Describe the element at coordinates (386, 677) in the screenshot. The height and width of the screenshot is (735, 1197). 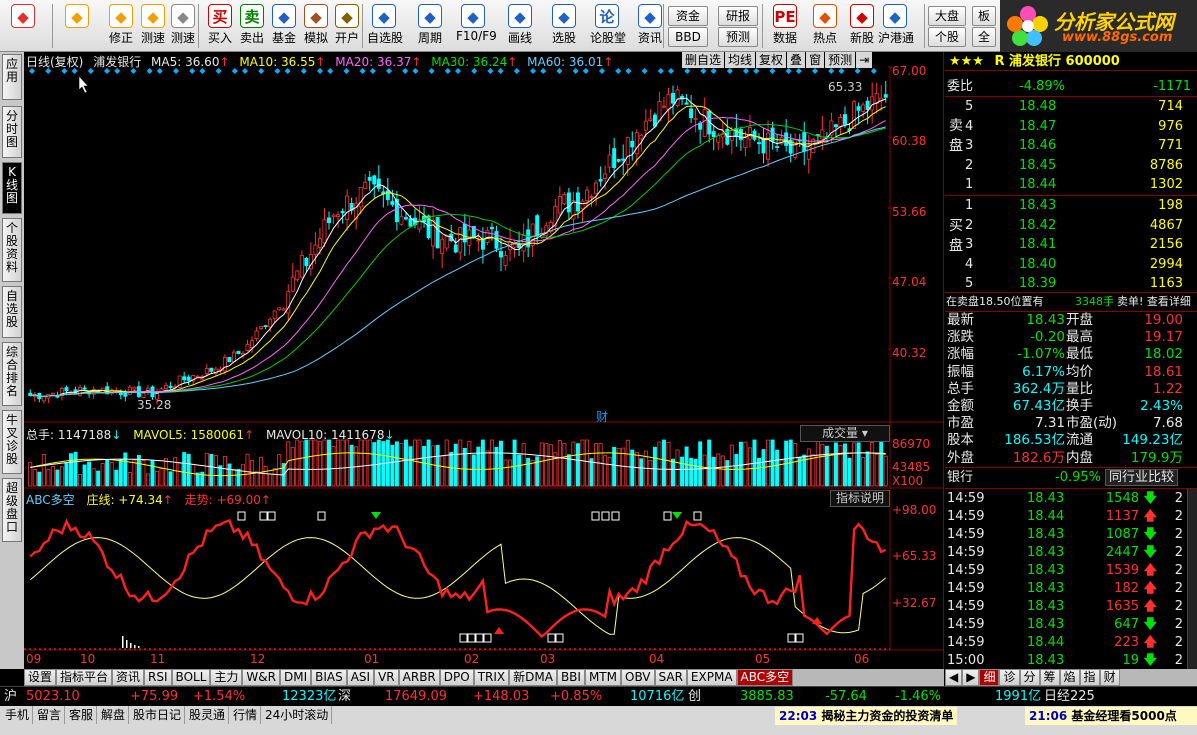
I see `indicator-tab: VR` at that location.